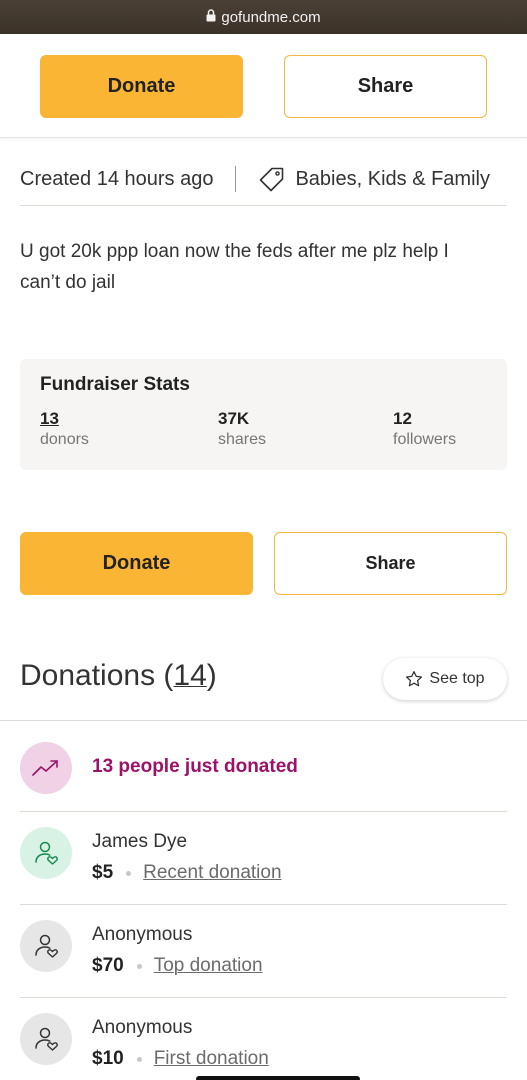 The width and height of the screenshot is (527, 1080). I want to click on share-button: Share, so click(390, 563).